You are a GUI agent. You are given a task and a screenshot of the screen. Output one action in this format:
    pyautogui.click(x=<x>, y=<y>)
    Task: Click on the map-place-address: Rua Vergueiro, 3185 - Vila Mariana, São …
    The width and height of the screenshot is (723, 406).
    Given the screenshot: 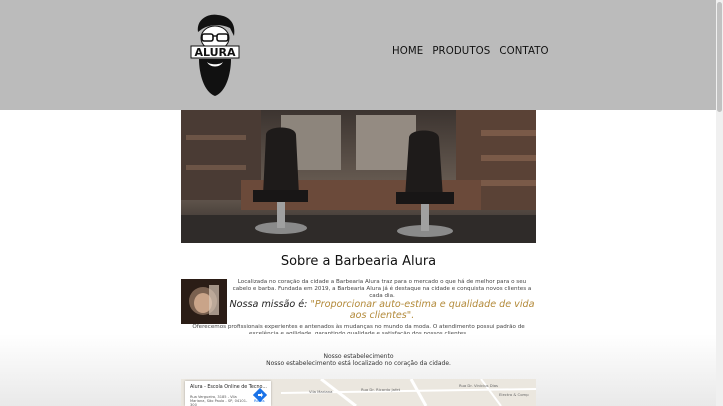 What is the action you would take?
    pyautogui.click(x=219, y=400)
    